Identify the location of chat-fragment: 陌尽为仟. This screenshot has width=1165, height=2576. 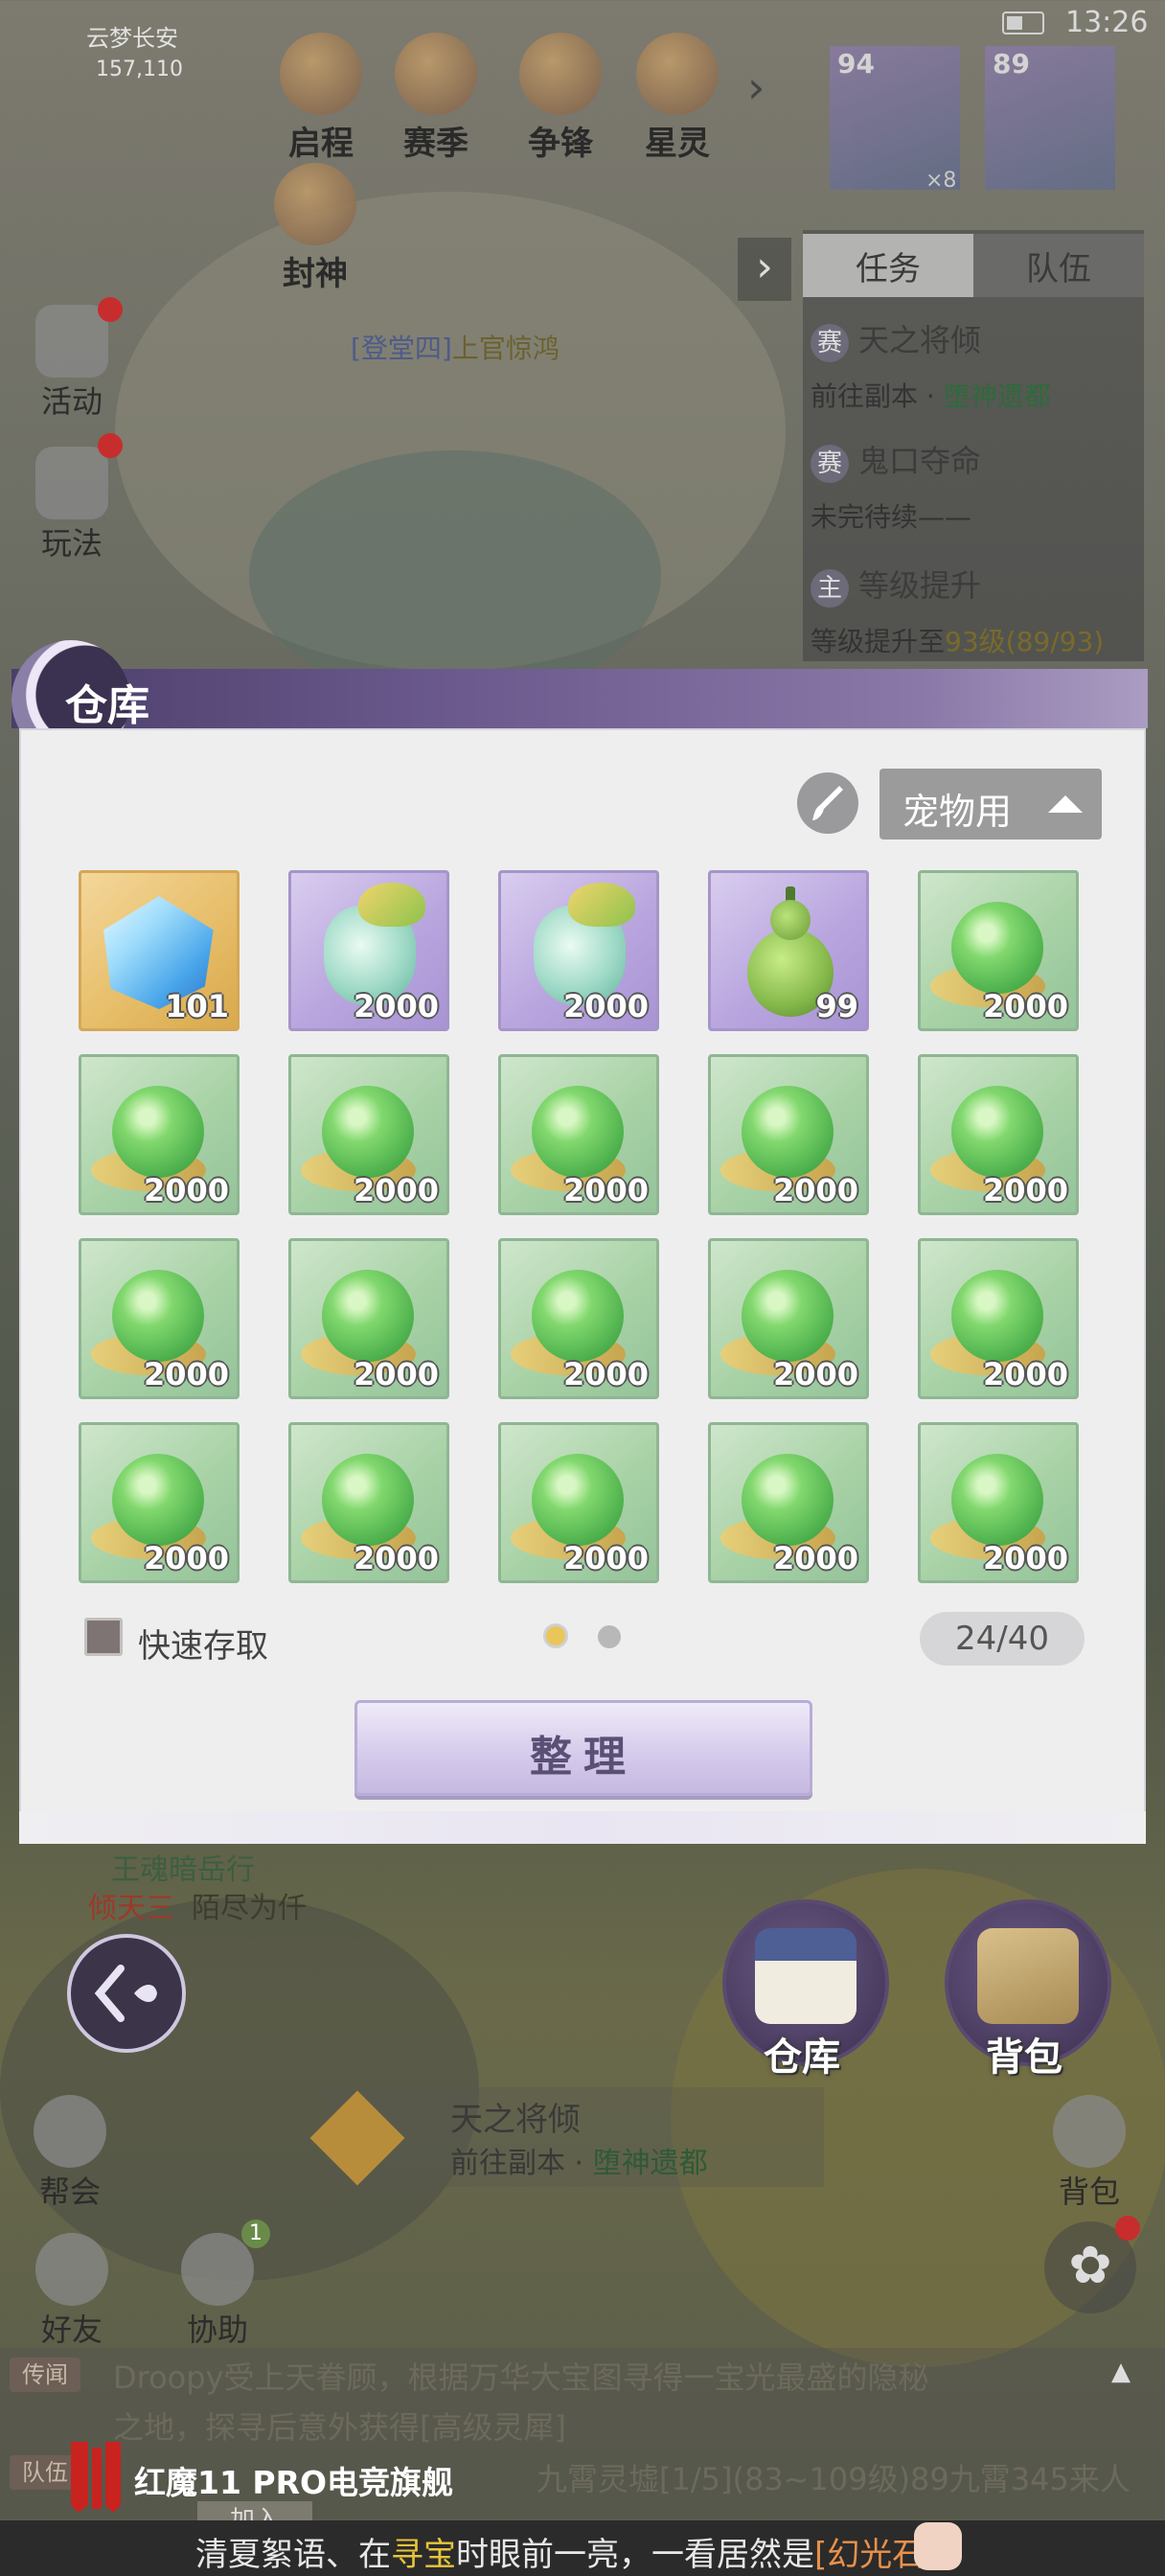
(249, 1908).